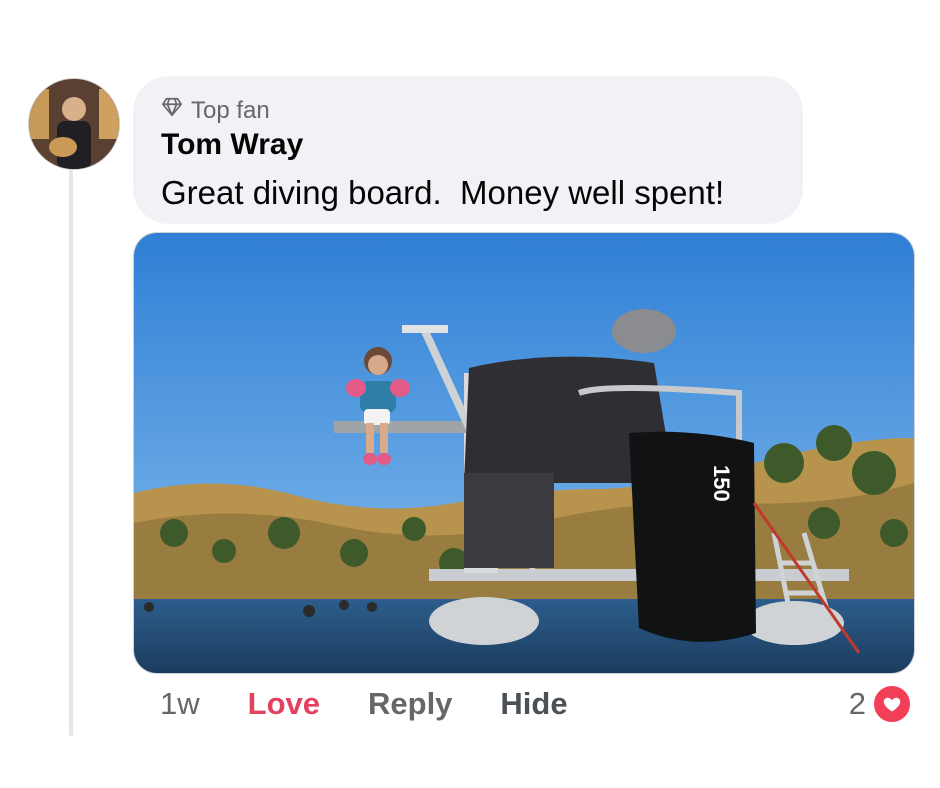 The height and width of the screenshot is (788, 940). What do you see at coordinates (180, 704) in the screenshot?
I see `timestamp-link: 1w` at bounding box center [180, 704].